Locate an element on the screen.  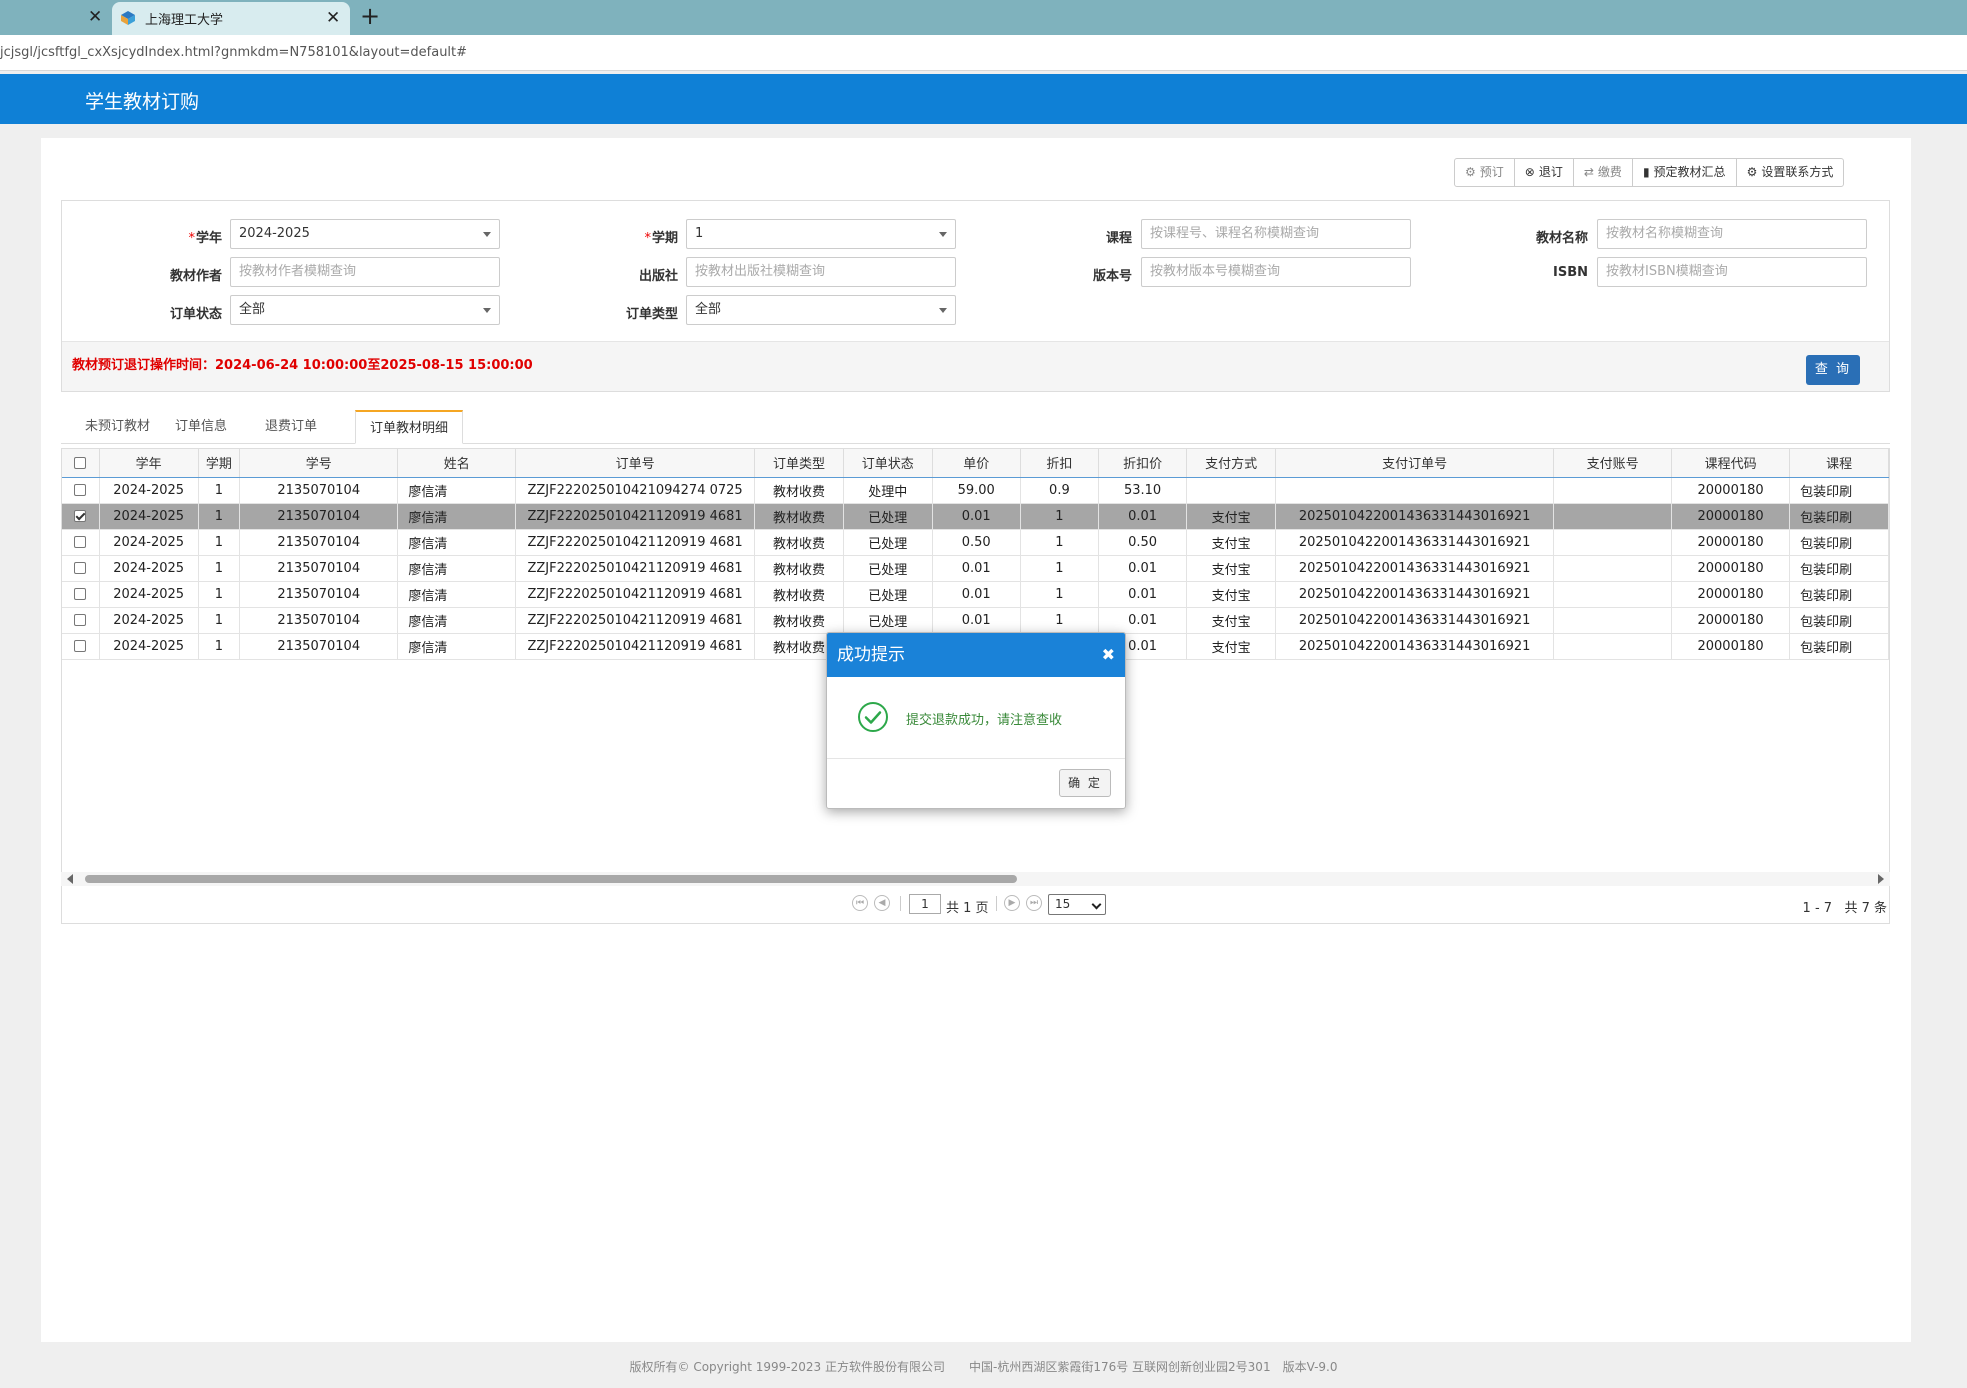
search-button: 查 询 is located at coordinates (1833, 370).